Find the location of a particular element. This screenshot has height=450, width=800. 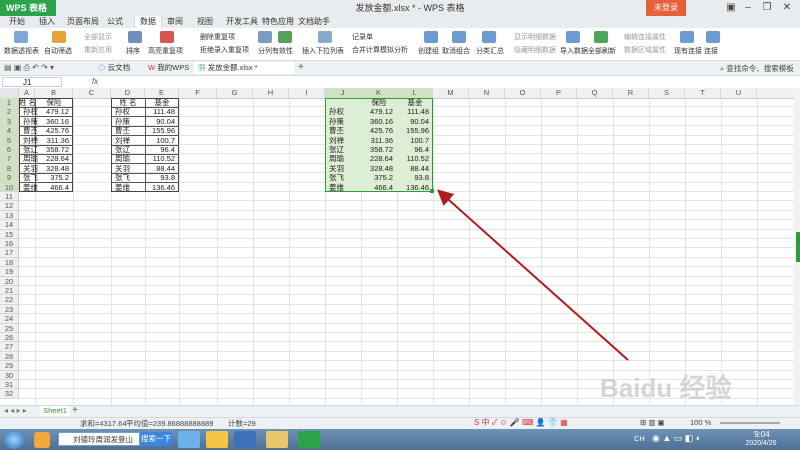

fx-icon: fx is located at coordinates (95, 81).